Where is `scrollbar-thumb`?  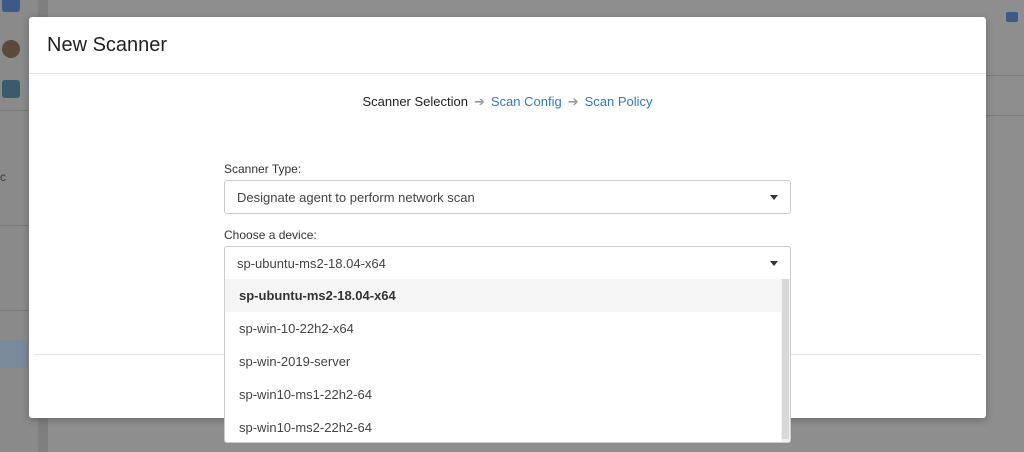 scrollbar-thumb is located at coordinates (785, 359).